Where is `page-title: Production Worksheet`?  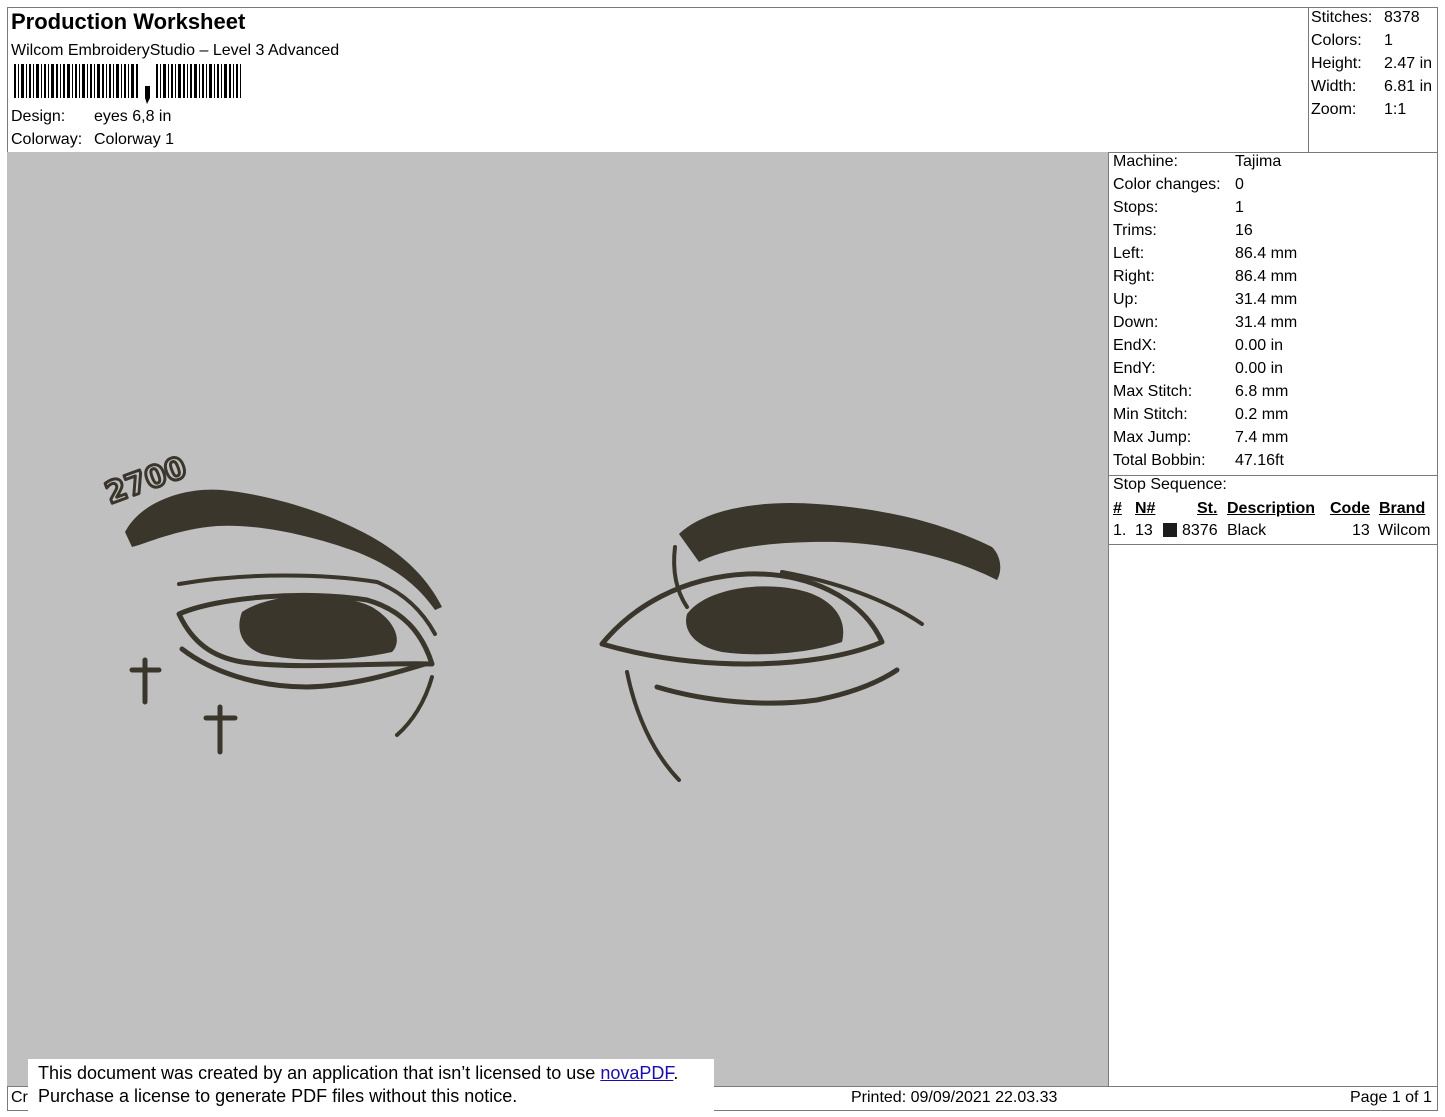
page-title: Production Worksheet is located at coordinates (128, 21).